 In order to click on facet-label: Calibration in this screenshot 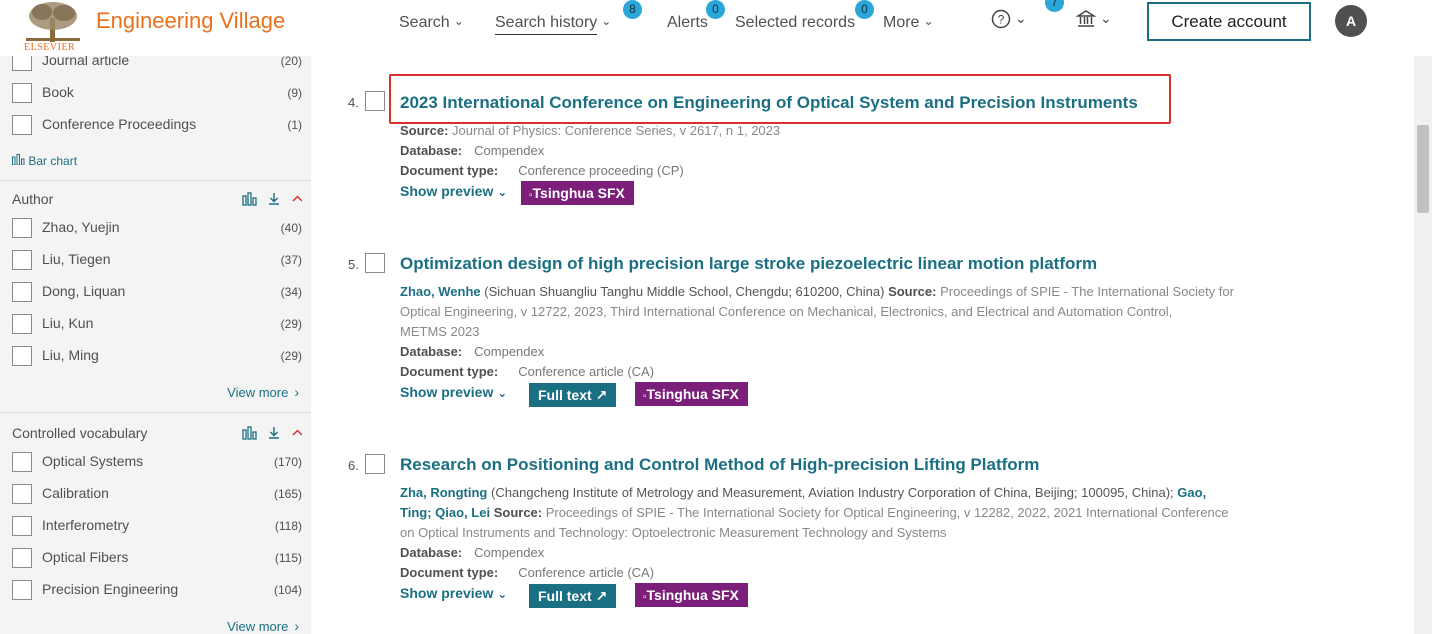, I will do `click(75, 493)`.